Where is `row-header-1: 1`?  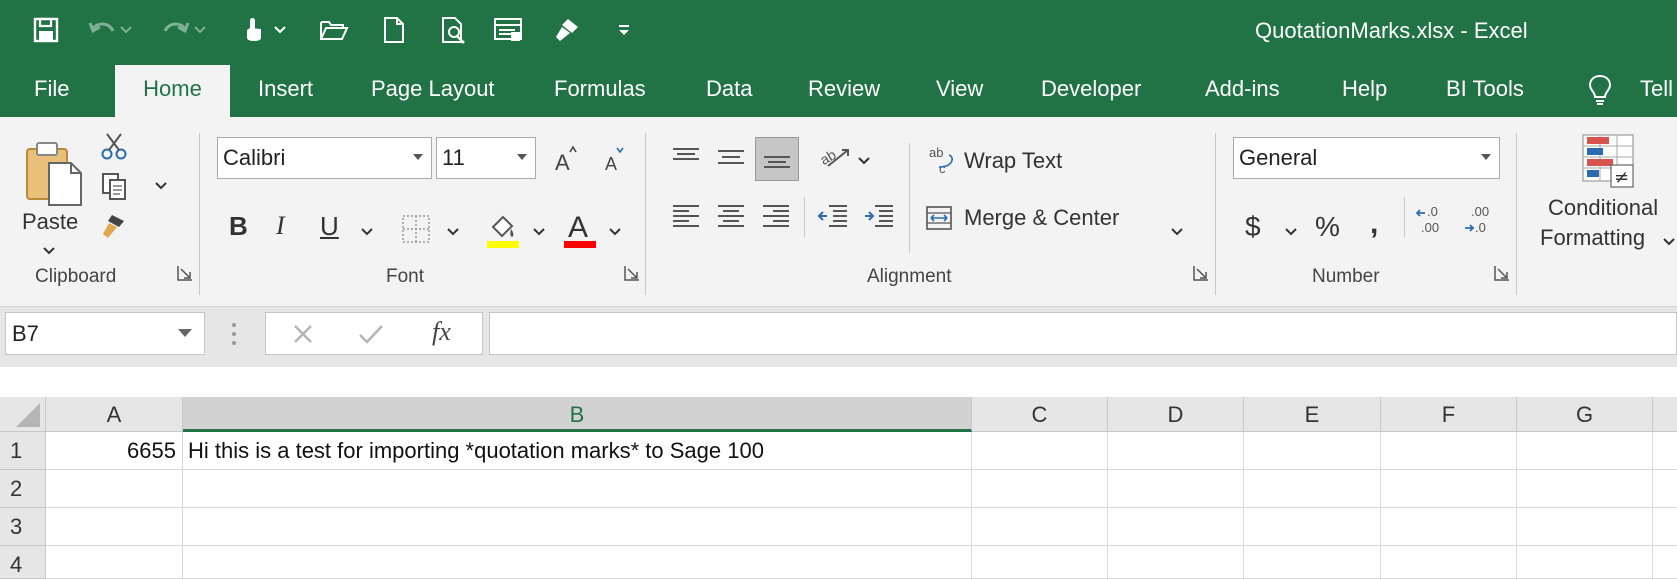
row-header-1: 1 is located at coordinates (23, 451).